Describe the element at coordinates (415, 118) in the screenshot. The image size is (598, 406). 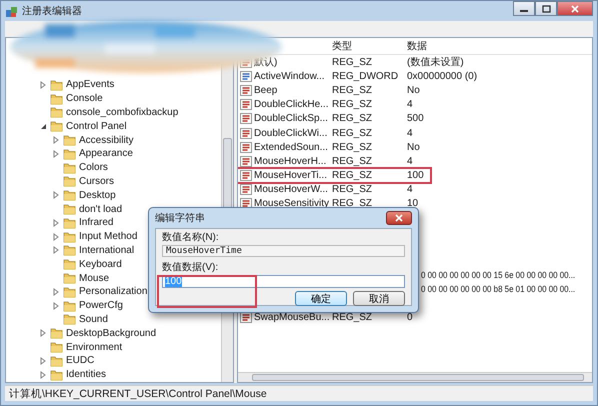
I see `value-data: 500` at that location.